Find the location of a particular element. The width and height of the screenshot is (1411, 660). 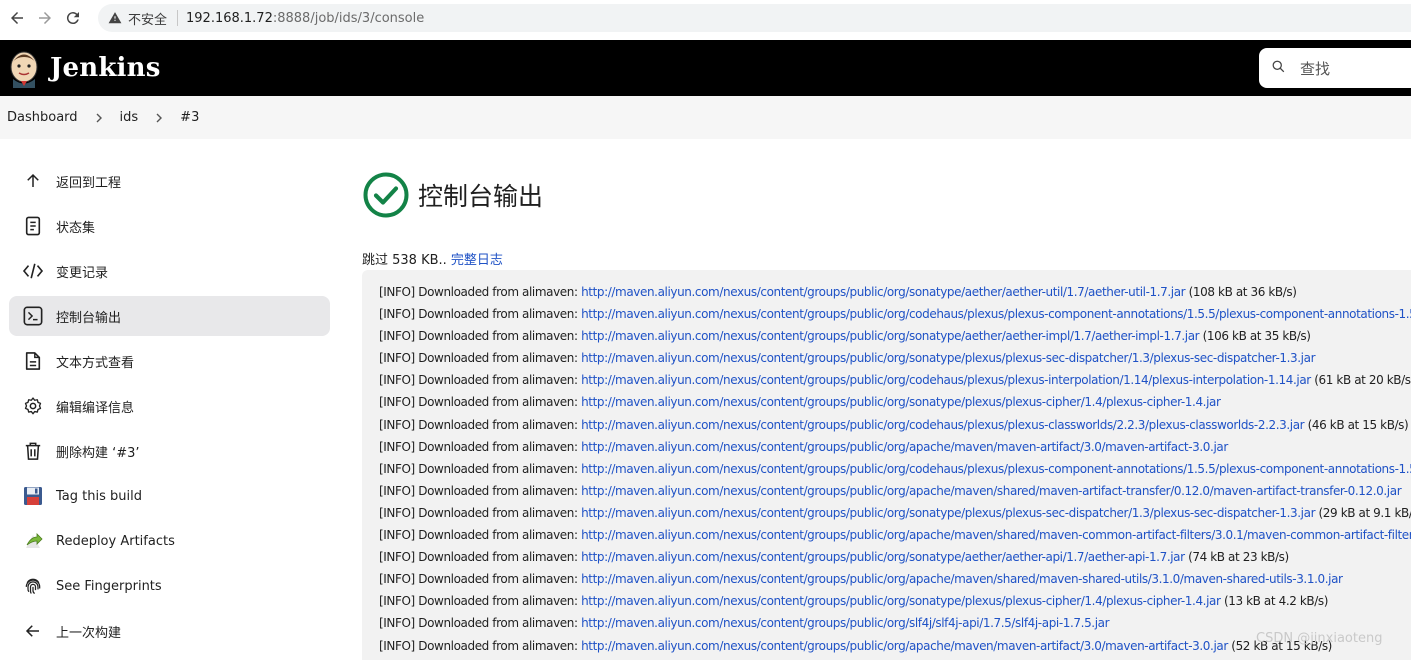

log-suffix: (106 kB at 35 kB/s) is located at coordinates (1255, 336).